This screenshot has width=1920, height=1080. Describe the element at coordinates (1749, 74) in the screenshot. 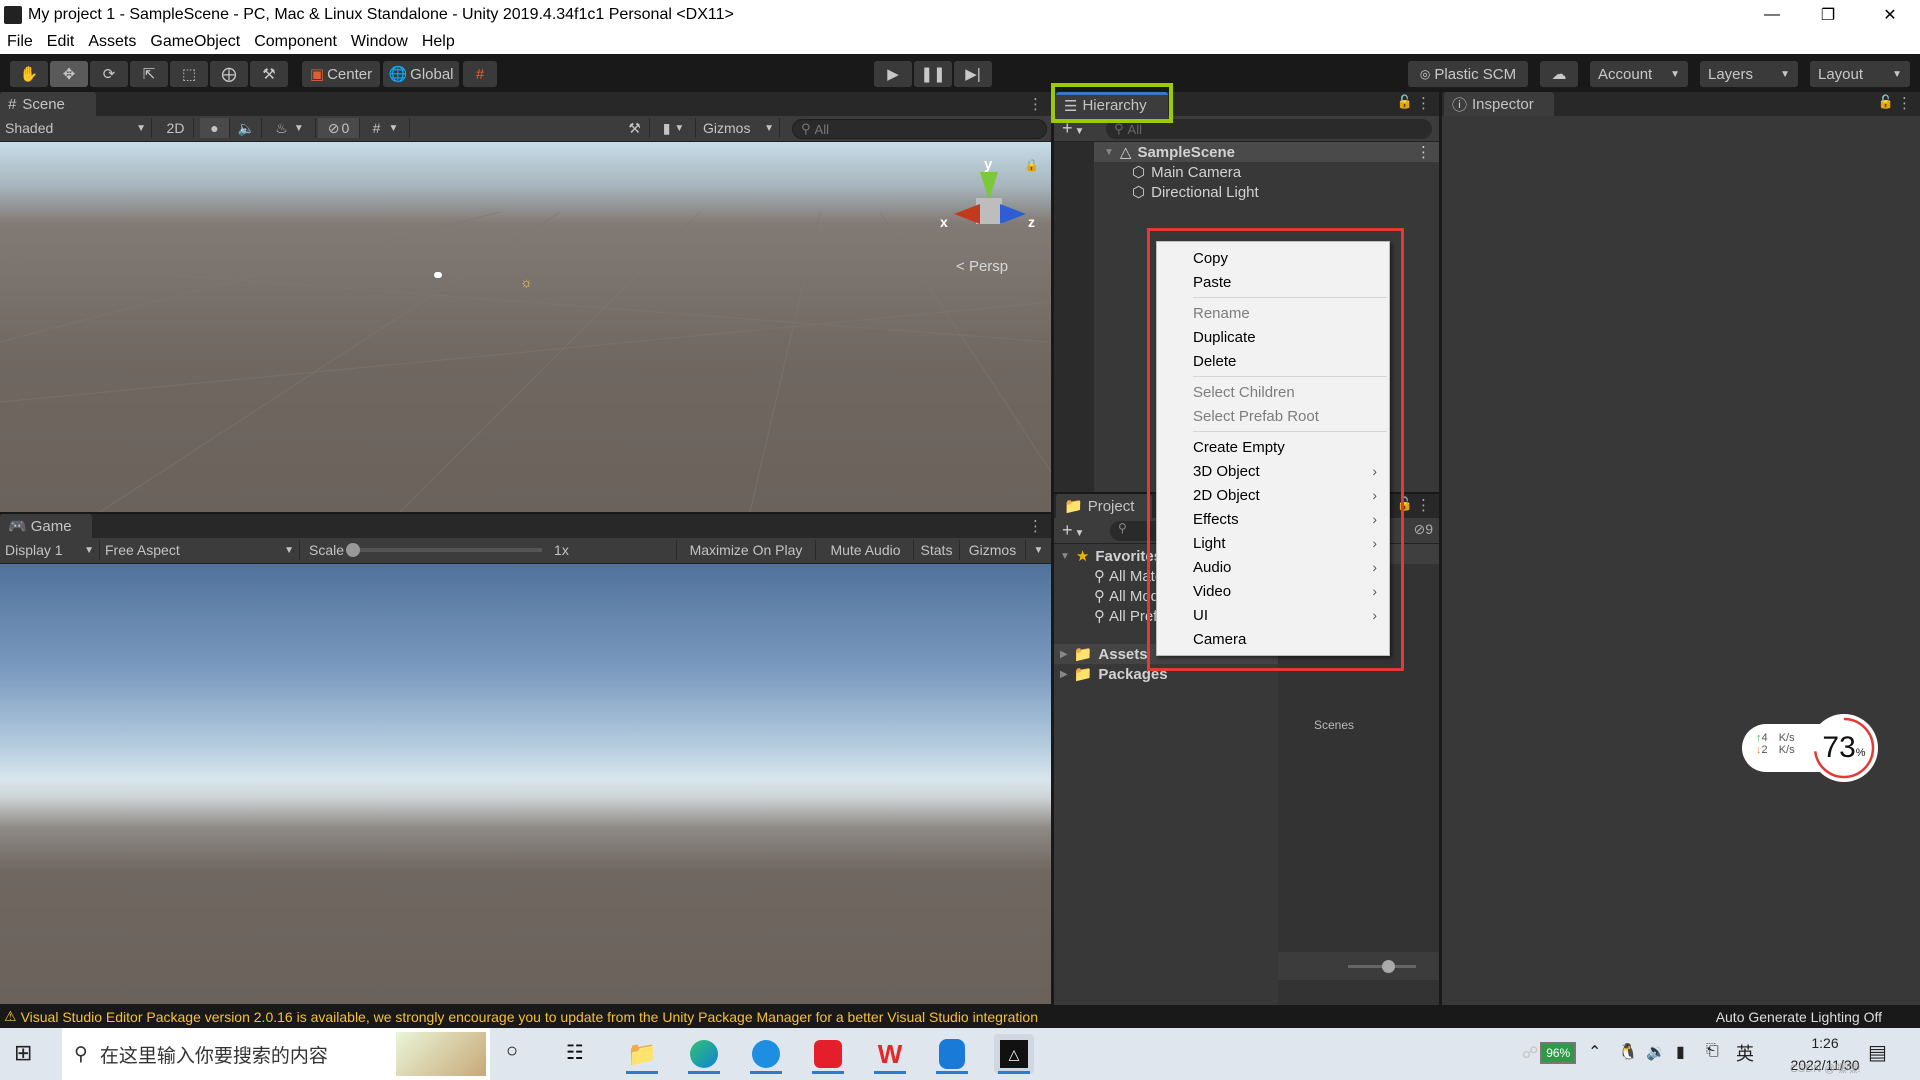

I see `layers-dropdown: Layers ▼` at that location.